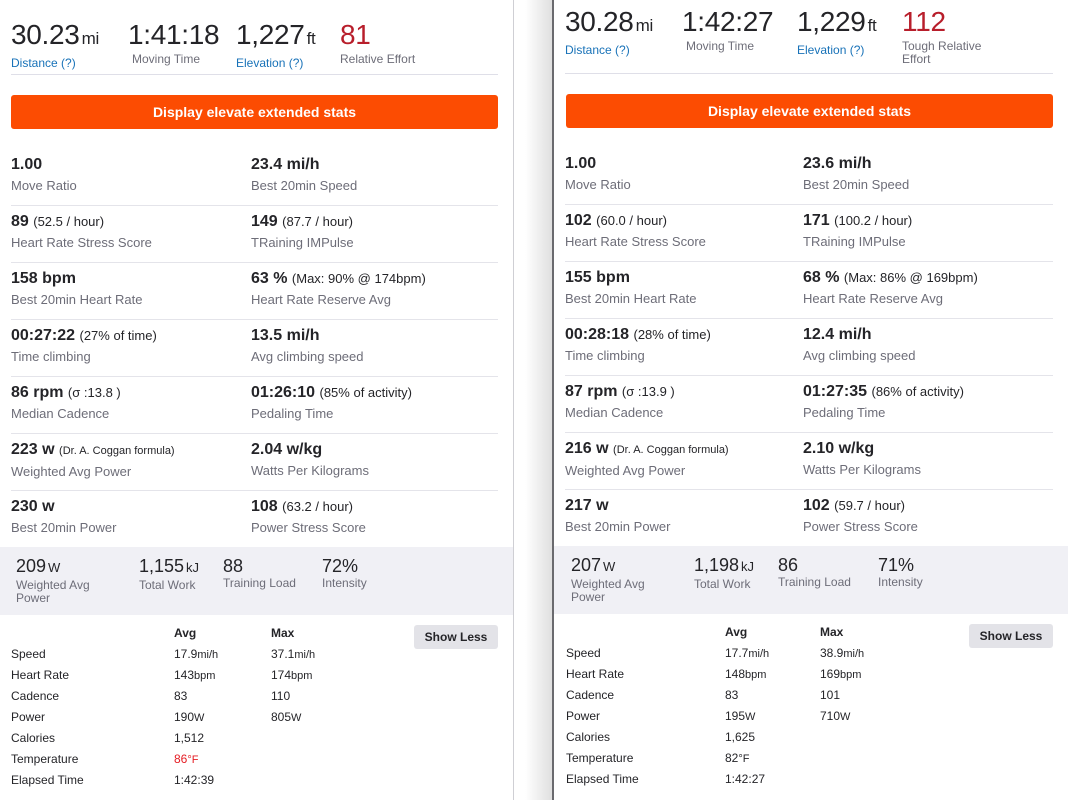 The width and height of the screenshot is (1068, 800). Describe the element at coordinates (181, 759) in the screenshot. I see `avg-value: 86` at that location.